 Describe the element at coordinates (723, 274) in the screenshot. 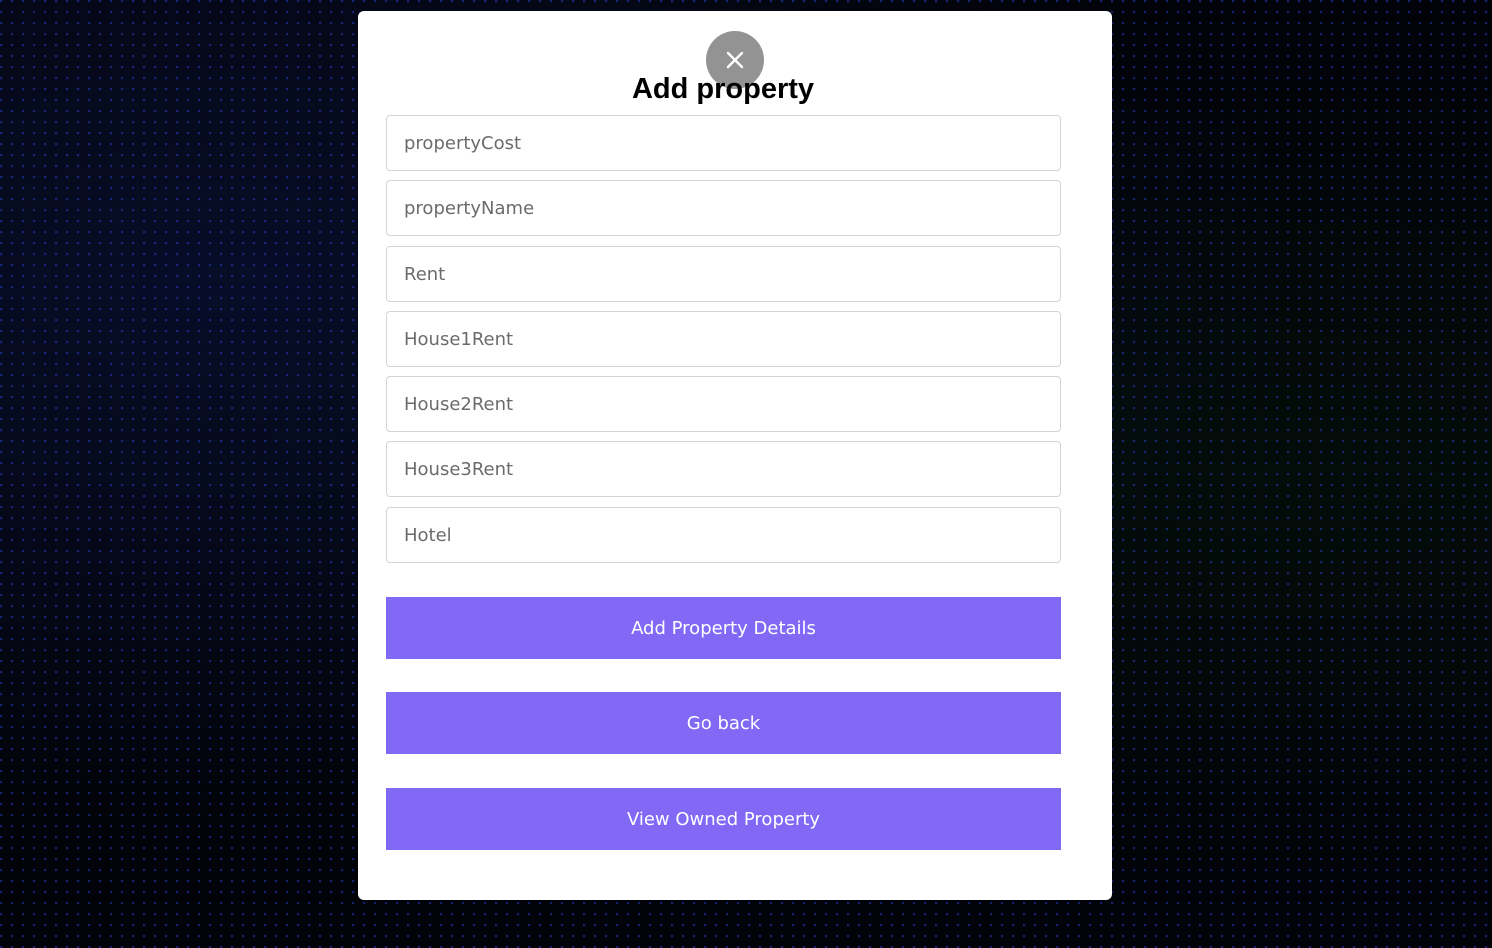

I see `rent-input` at that location.